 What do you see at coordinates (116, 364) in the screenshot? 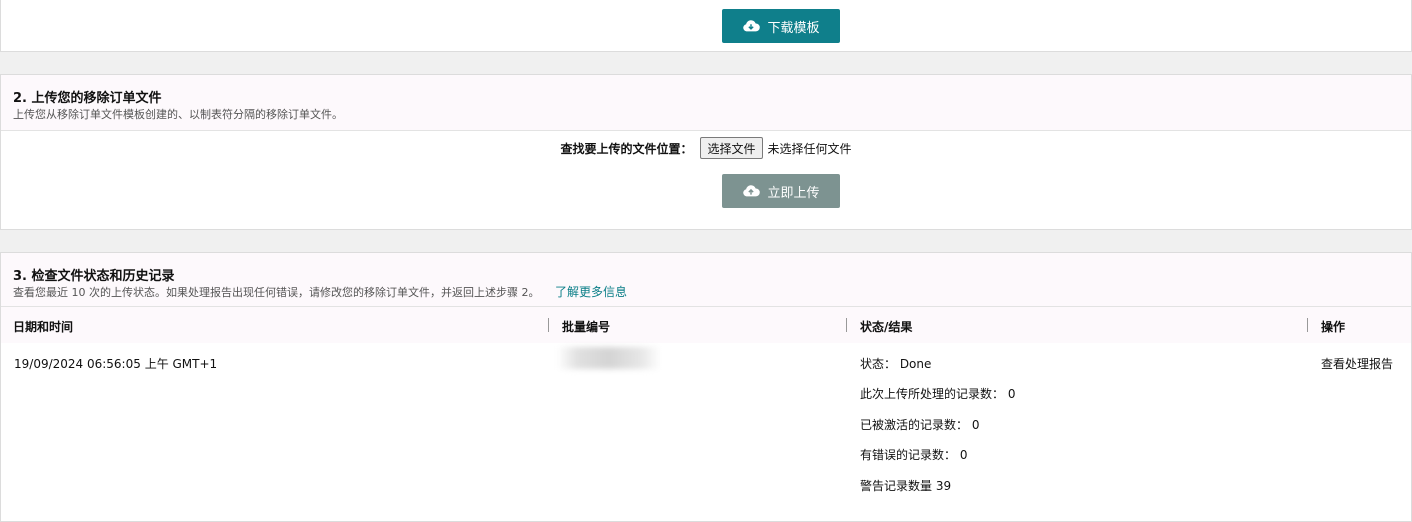
I see `row-datetime: 19/09/2024 06:56:05 上午 GMT+1` at bounding box center [116, 364].